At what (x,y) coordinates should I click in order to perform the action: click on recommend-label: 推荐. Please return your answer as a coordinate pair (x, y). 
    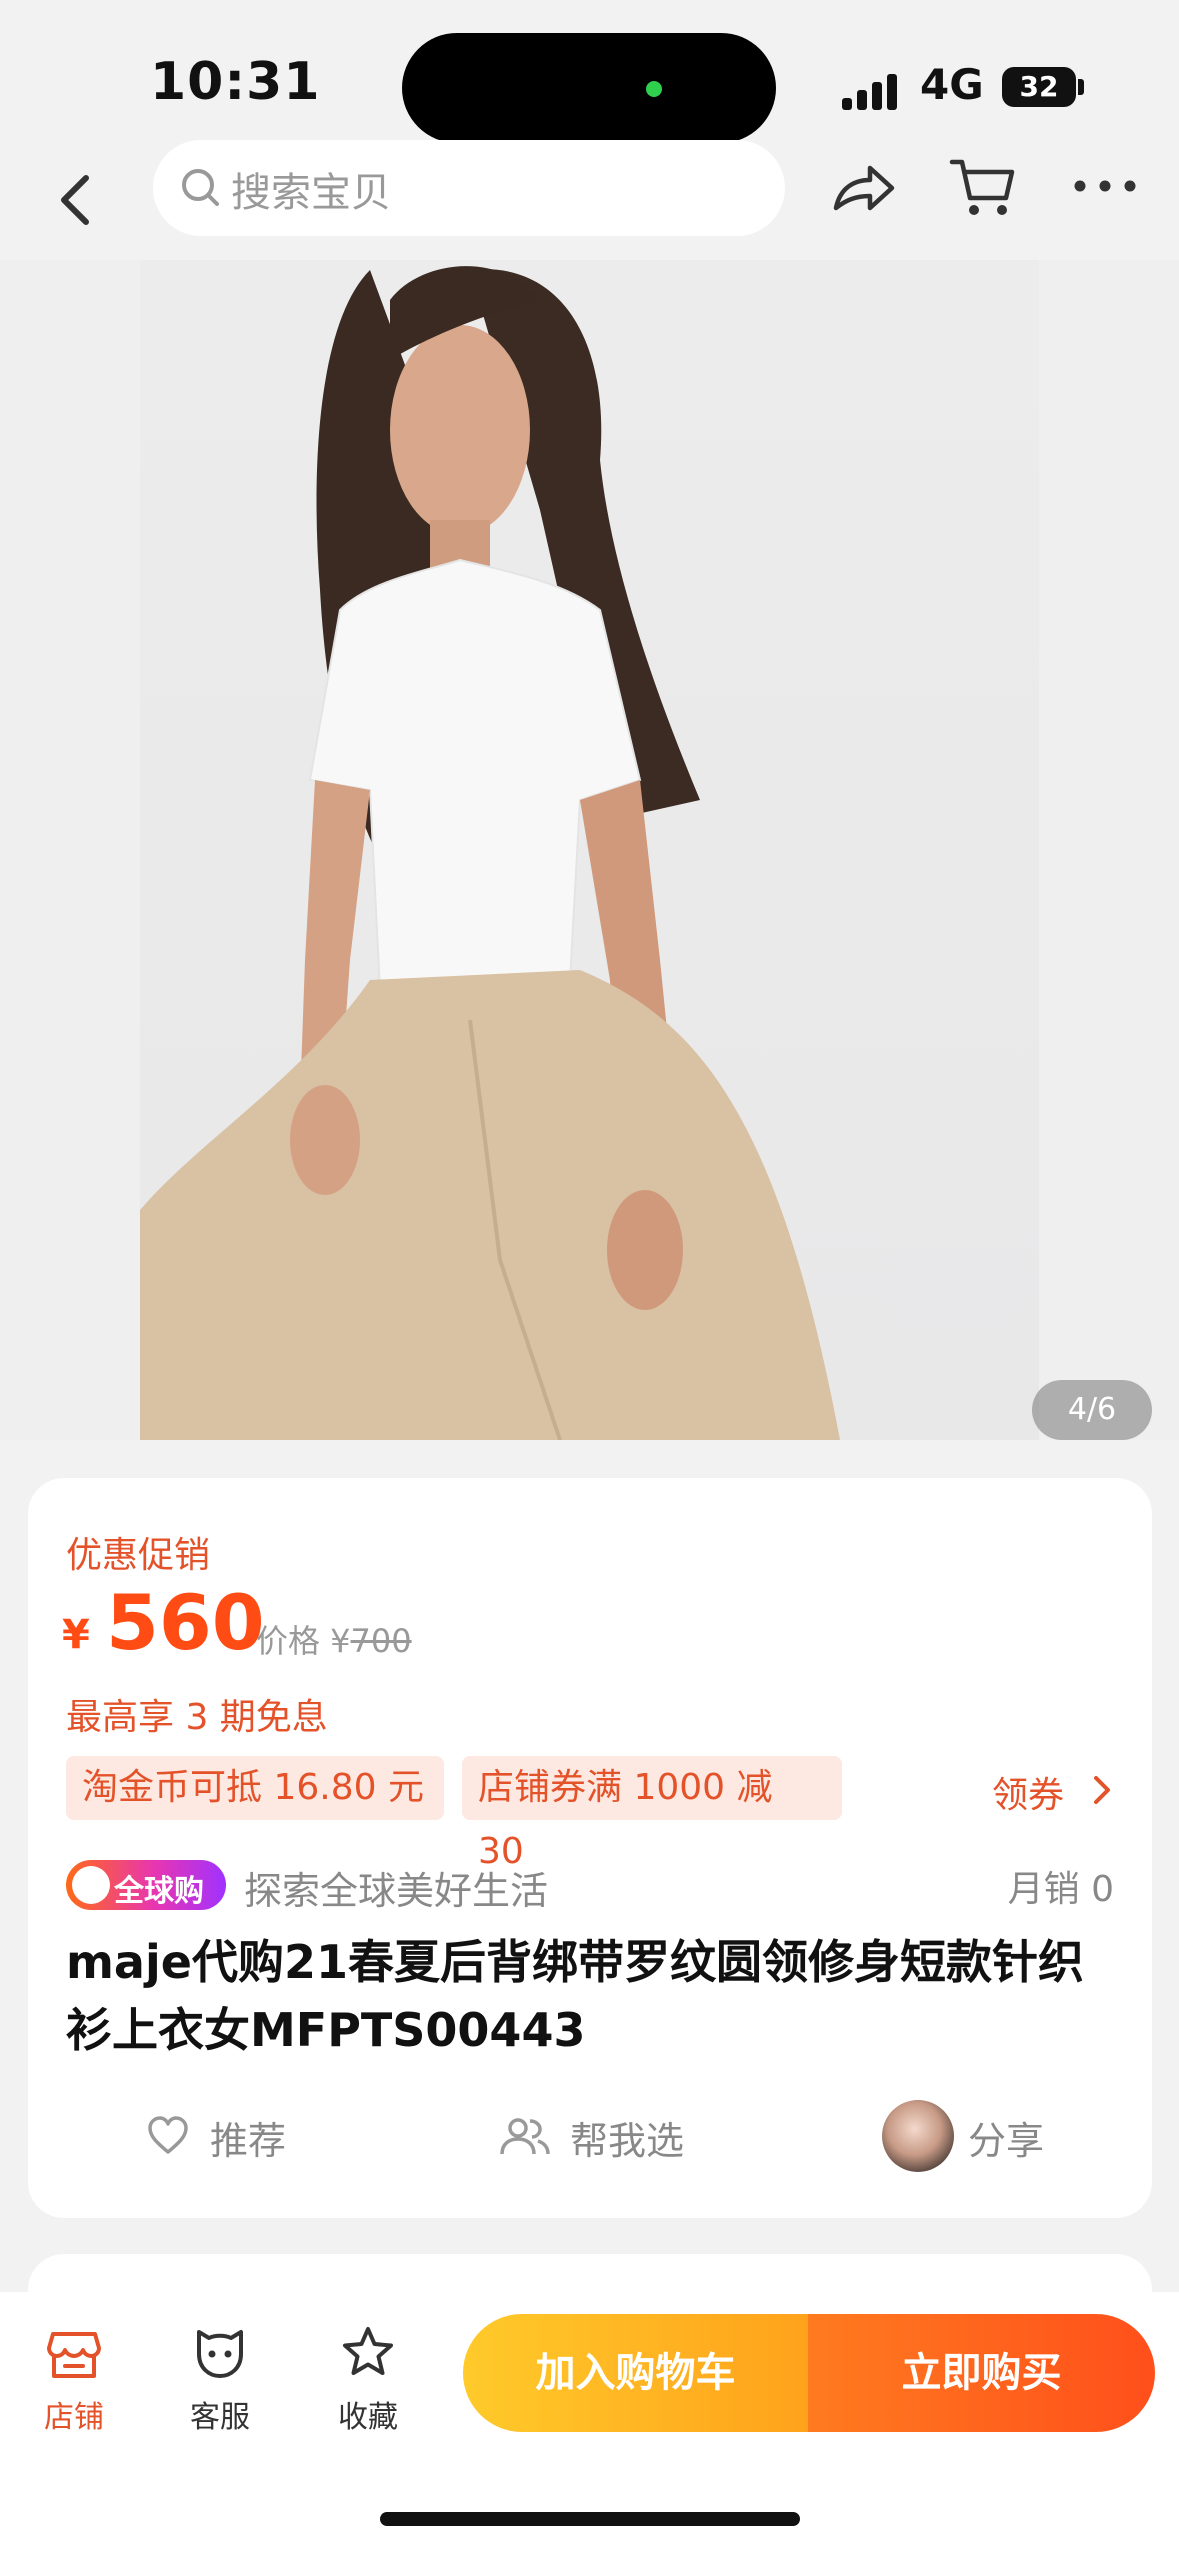
    Looking at the image, I should click on (248, 2141).